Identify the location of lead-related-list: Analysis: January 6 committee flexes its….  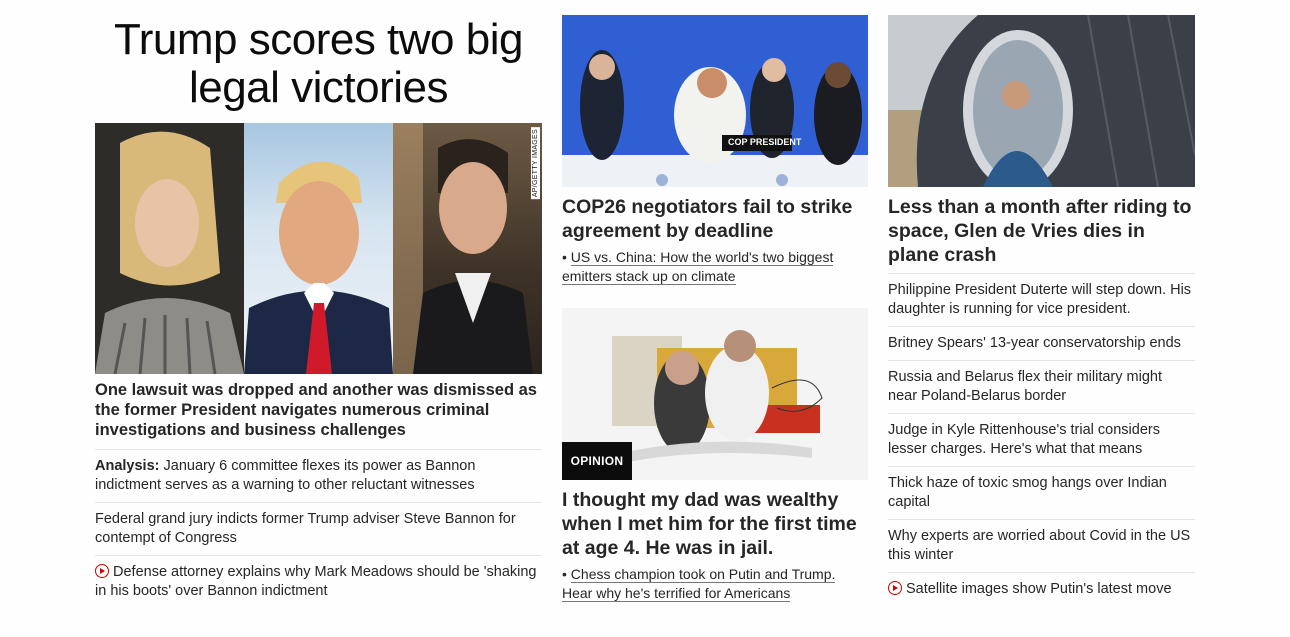
(318, 528).